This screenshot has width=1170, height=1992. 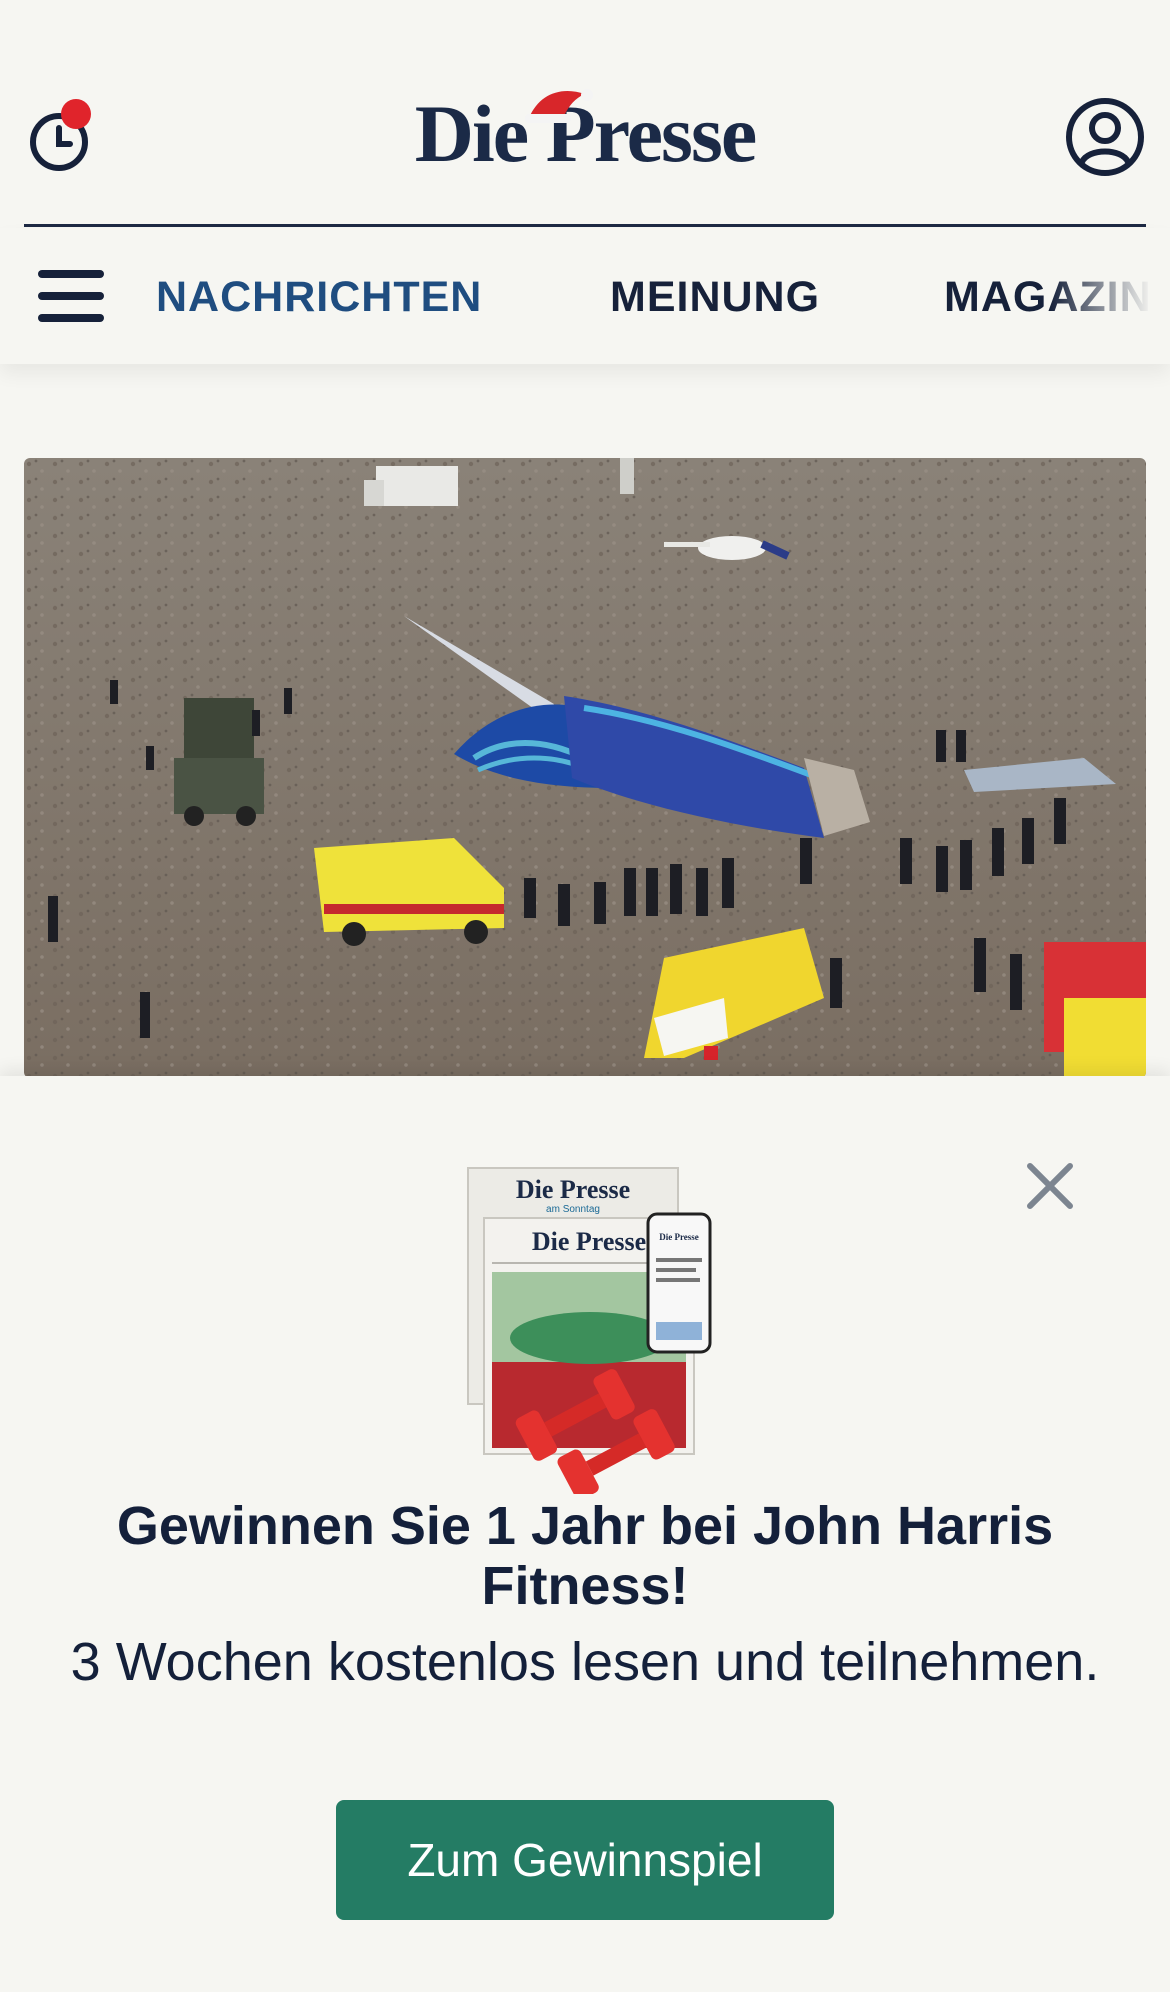 What do you see at coordinates (71, 274) in the screenshot?
I see `hamburger-icon` at bounding box center [71, 274].